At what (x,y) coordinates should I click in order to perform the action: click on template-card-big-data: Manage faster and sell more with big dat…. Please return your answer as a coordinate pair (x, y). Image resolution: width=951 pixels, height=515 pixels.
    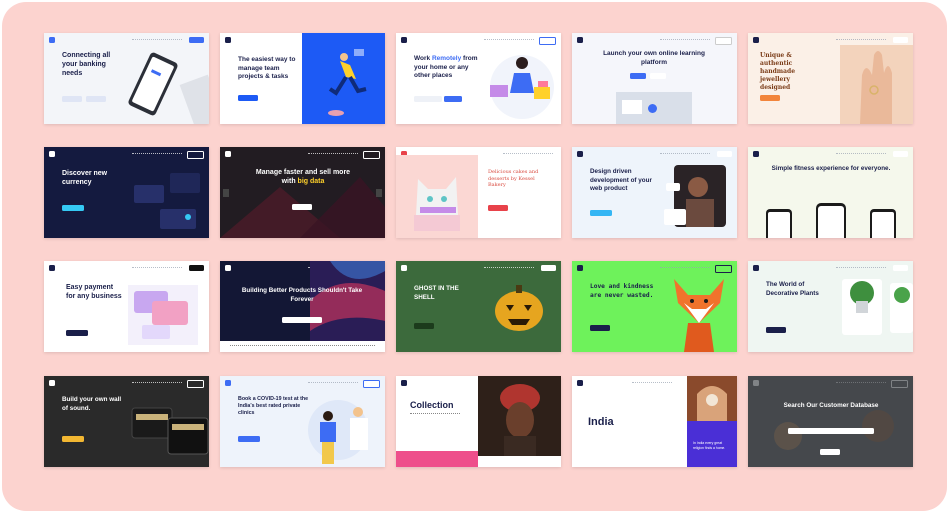
    Looking at the image, I should click on (302, 192).